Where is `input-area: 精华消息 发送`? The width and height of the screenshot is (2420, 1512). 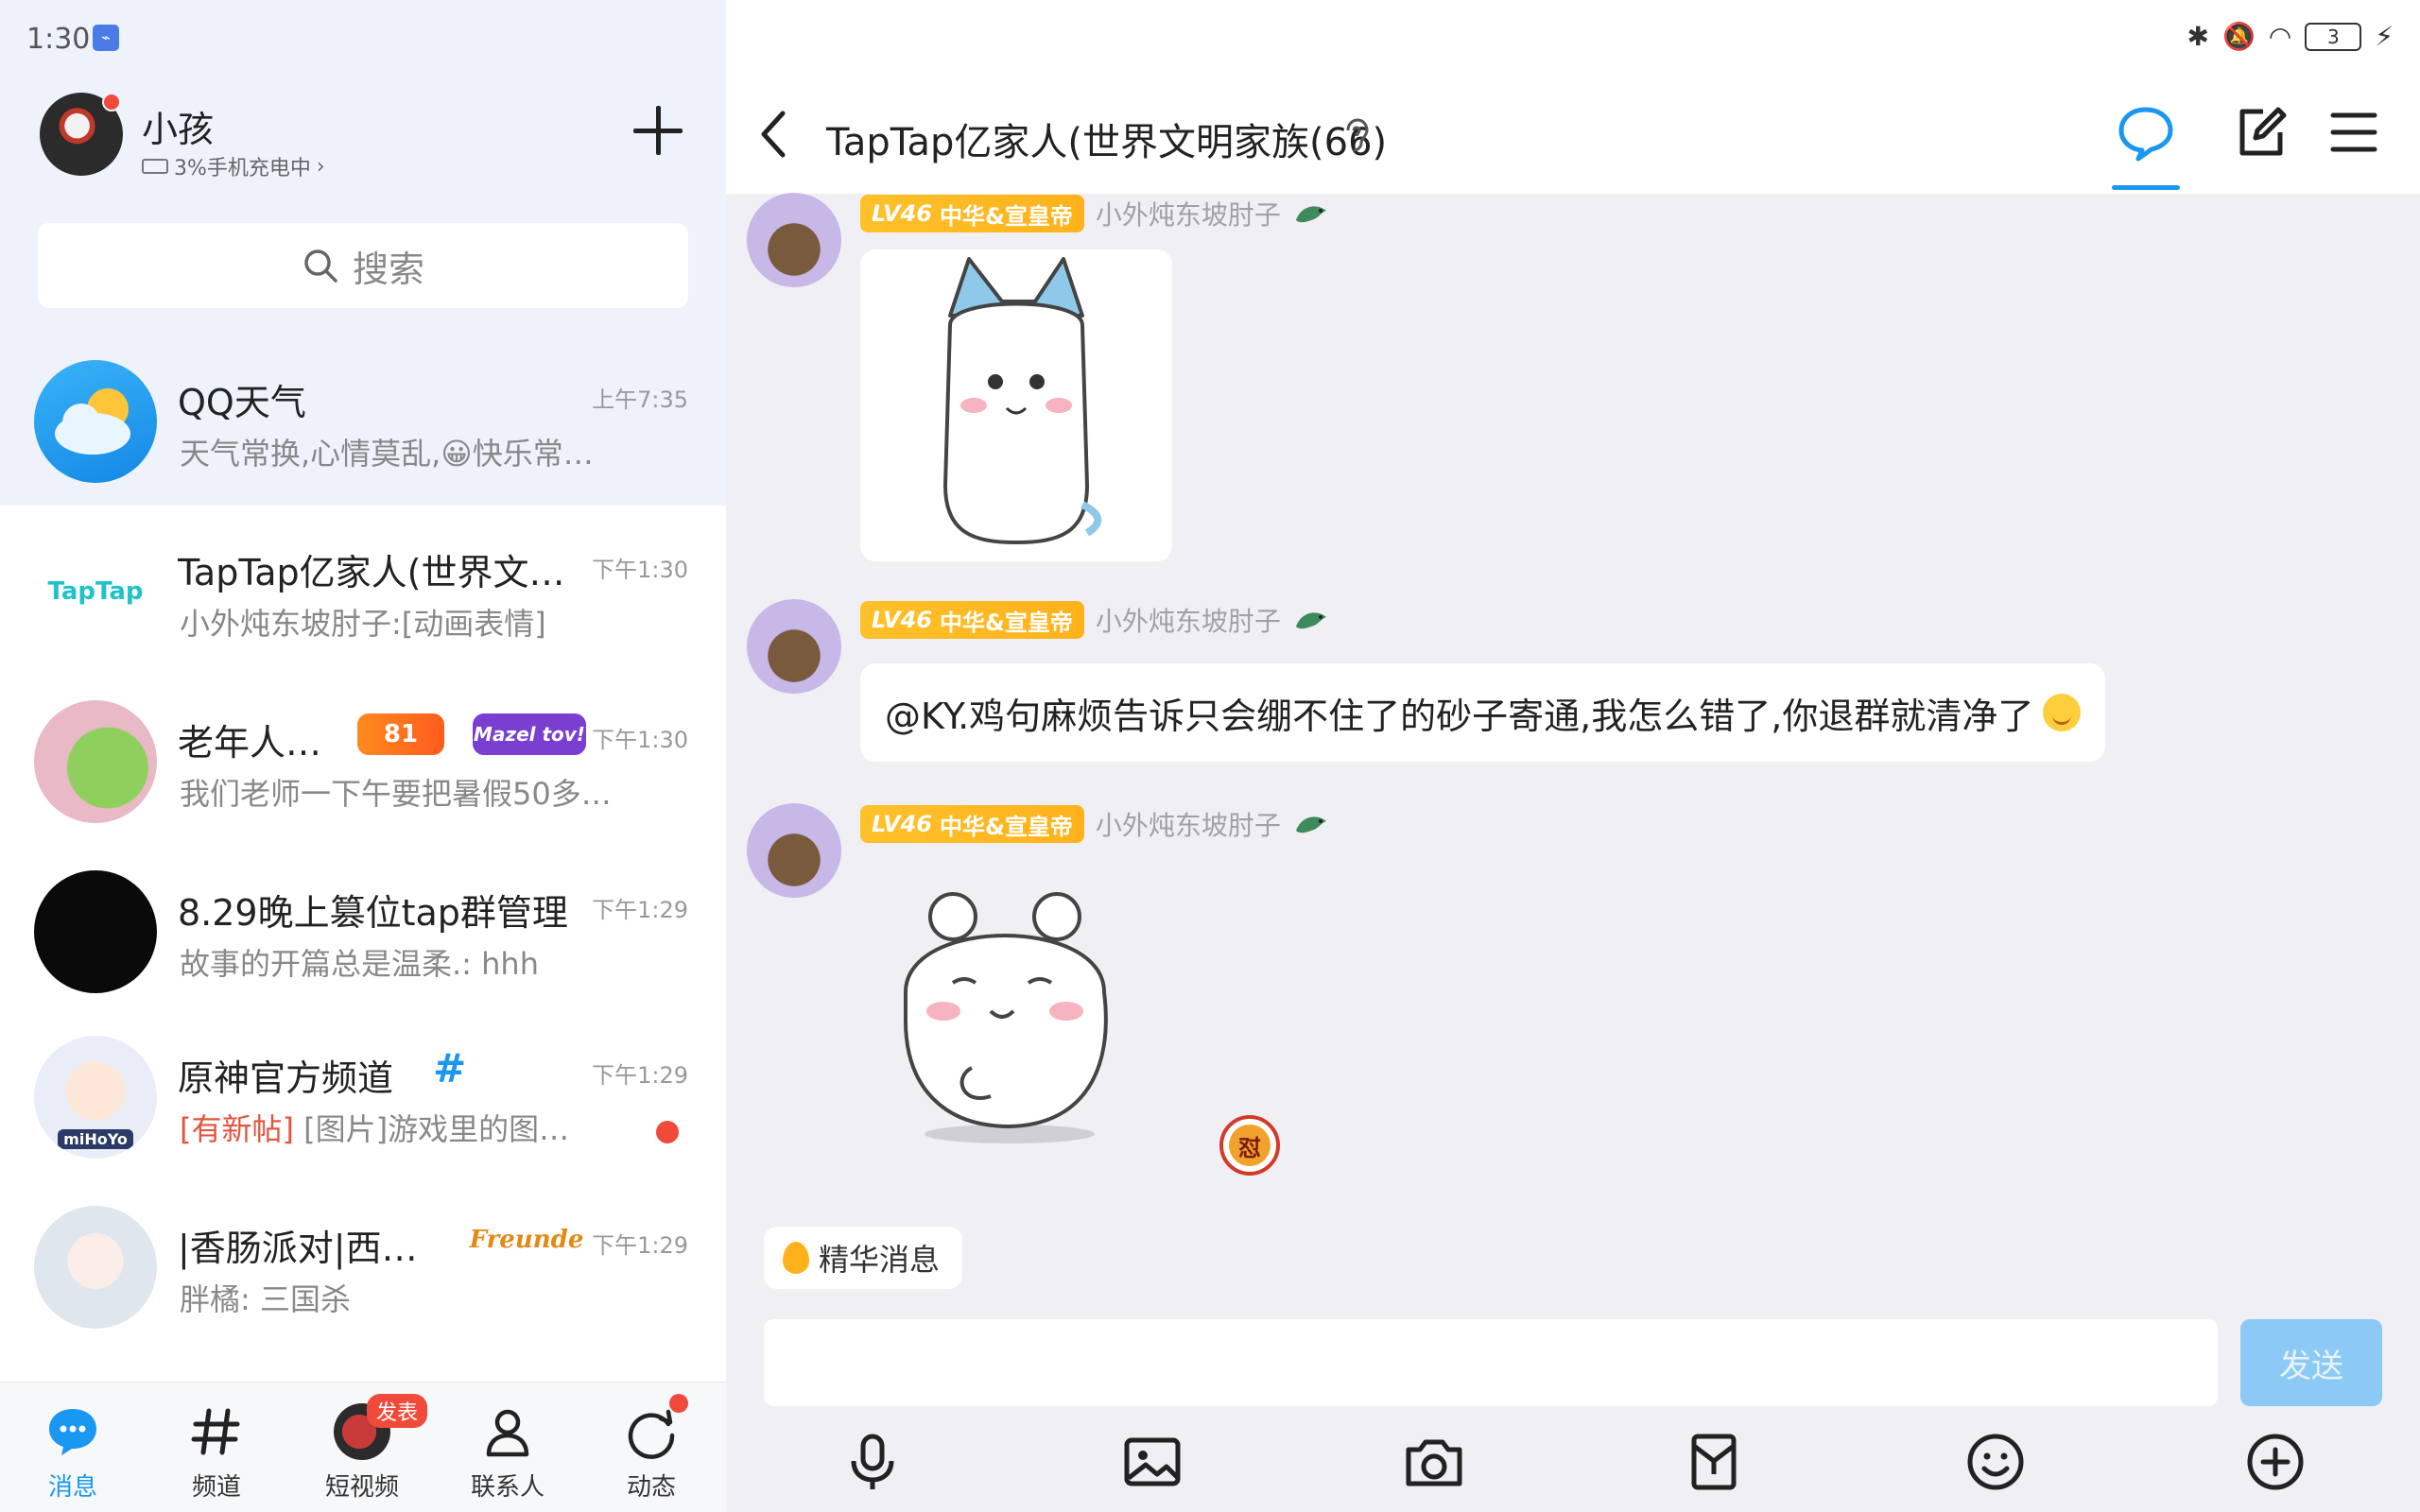 input-area: 精华消息 发送 is located at coordinates (1573, 1365).